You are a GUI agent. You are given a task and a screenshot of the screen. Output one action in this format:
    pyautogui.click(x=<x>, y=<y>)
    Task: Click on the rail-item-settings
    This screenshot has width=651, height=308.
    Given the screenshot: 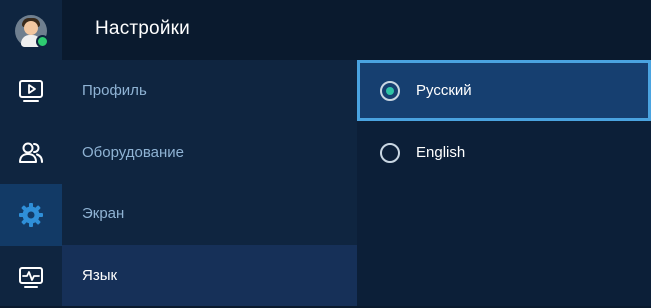 What is the action you would take?
    pyautogui.click(x=31, y=215)
    